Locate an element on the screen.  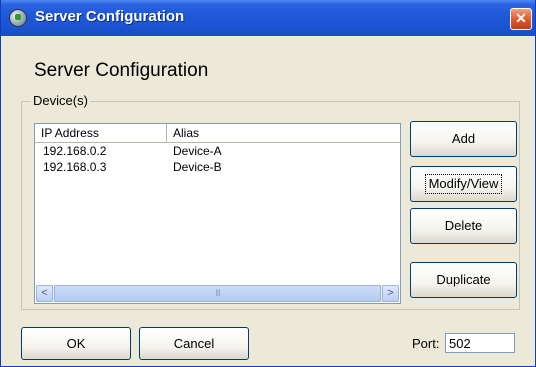
alias-cell: Device-B is located at coordinates (197, 167).